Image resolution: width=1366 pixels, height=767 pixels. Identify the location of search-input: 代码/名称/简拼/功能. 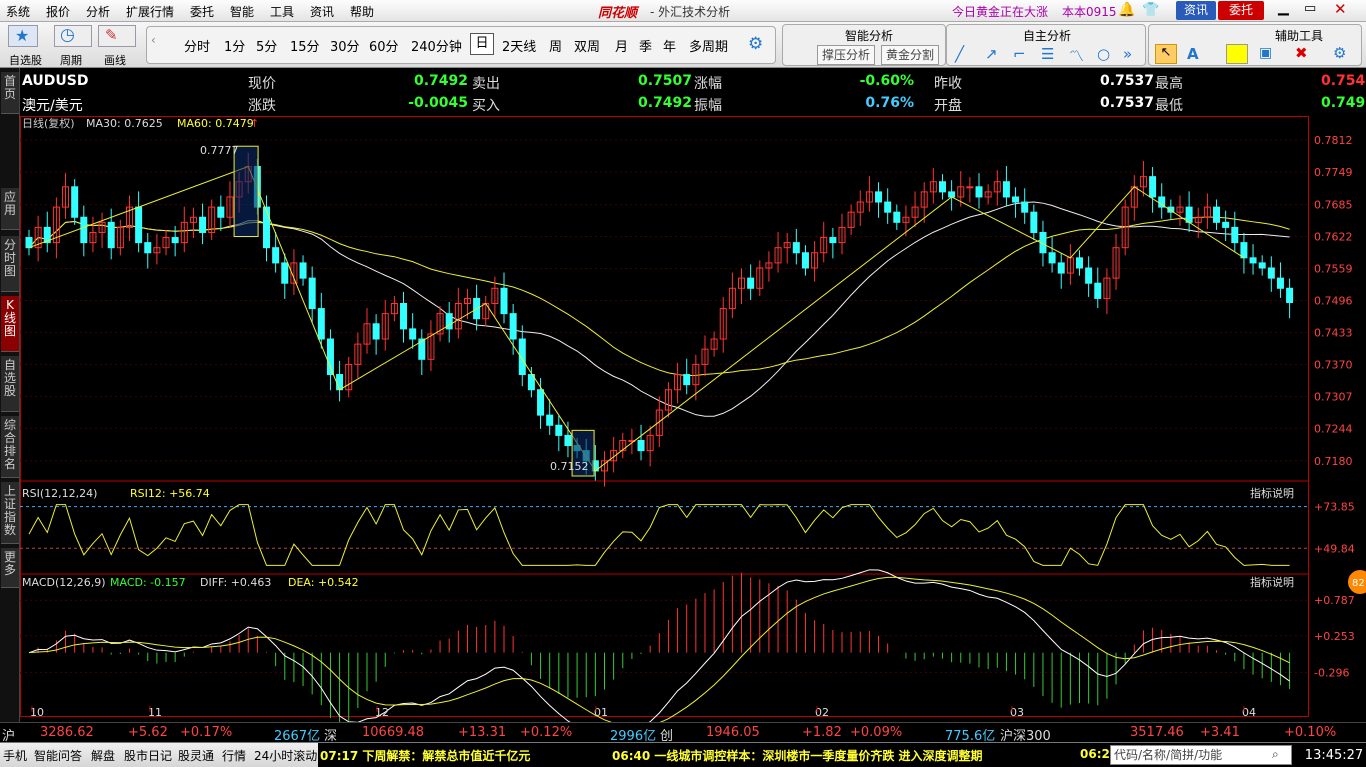
(1201, 755).